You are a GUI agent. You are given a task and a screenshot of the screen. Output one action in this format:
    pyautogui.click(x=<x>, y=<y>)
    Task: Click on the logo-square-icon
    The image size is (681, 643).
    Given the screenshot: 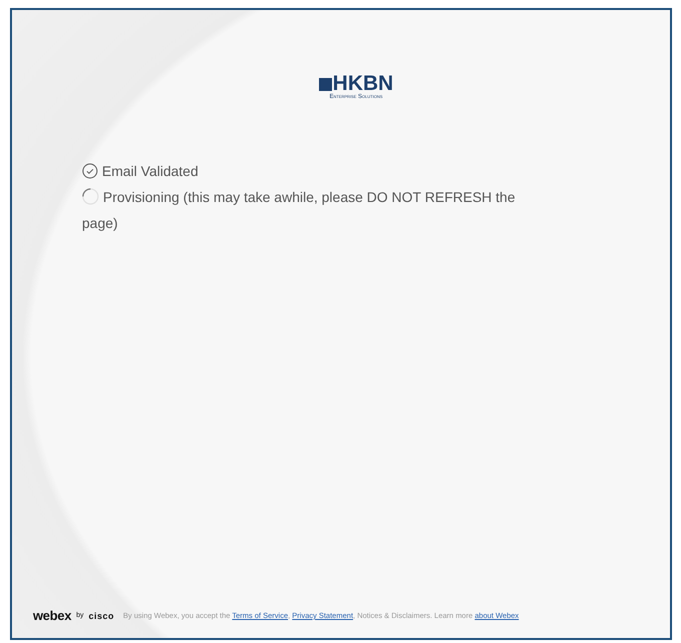 What is the action you would take?
    pyautogui.click(x=325, y=84)
    